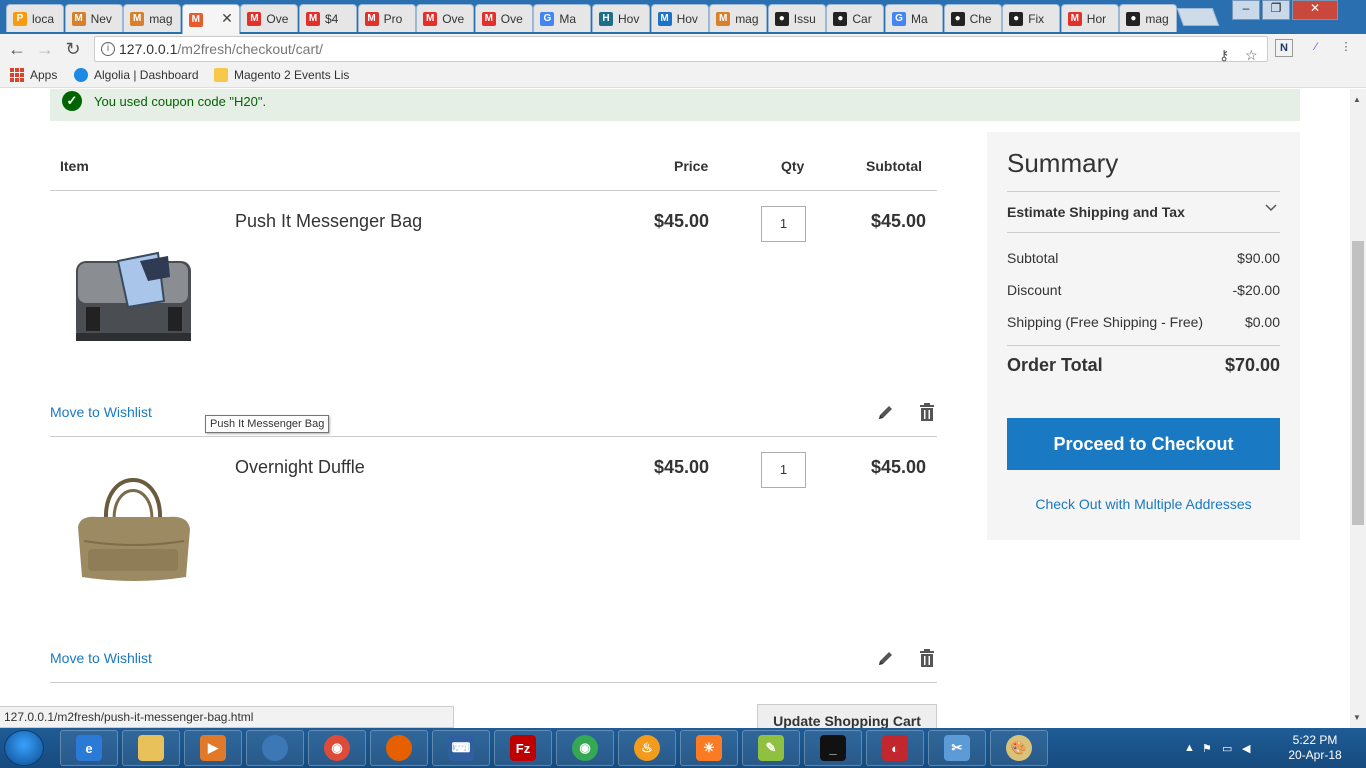  What do you see at coordinates (675, 105) in the screenshot?
I see `success-message: ✓ You used coupon code "H20".` at bounding box center [675, 105].